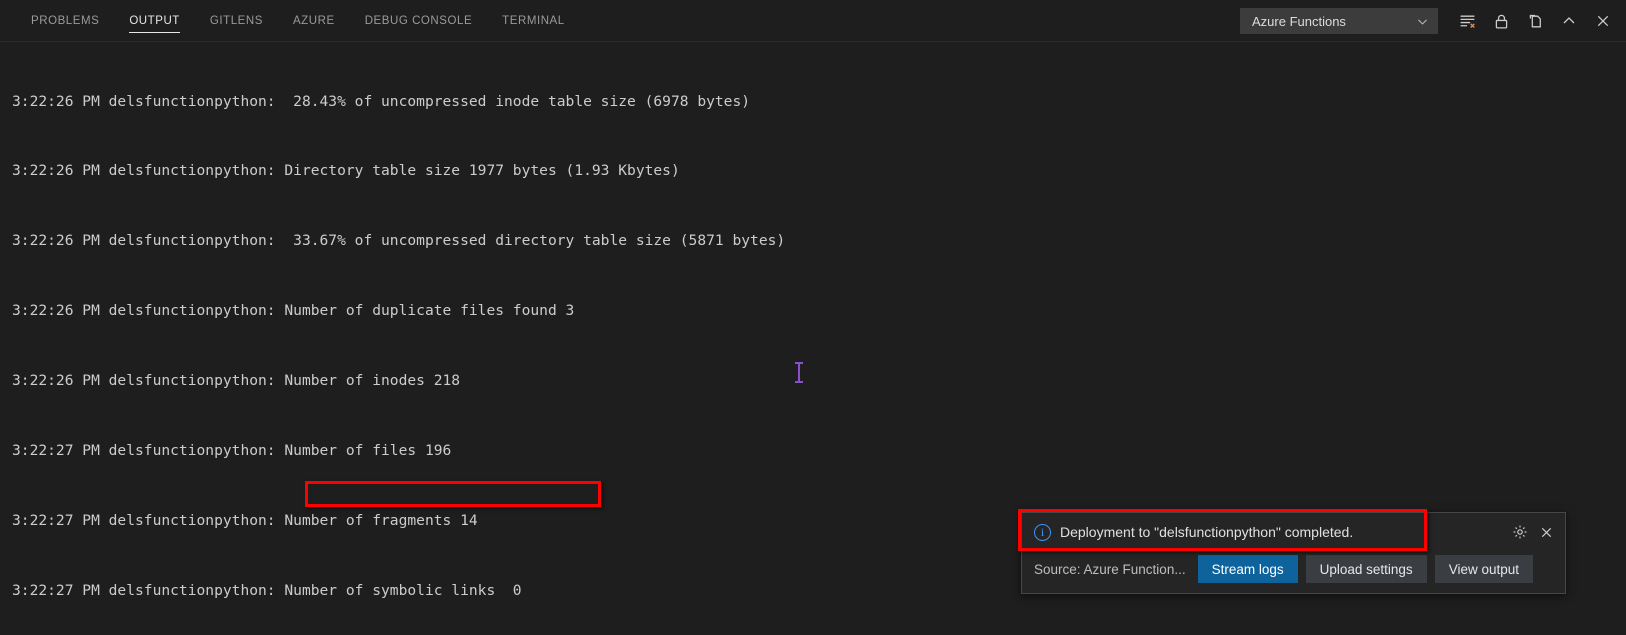  I want to click on output-channel-label: Azure Functions, so click(1299, 21).